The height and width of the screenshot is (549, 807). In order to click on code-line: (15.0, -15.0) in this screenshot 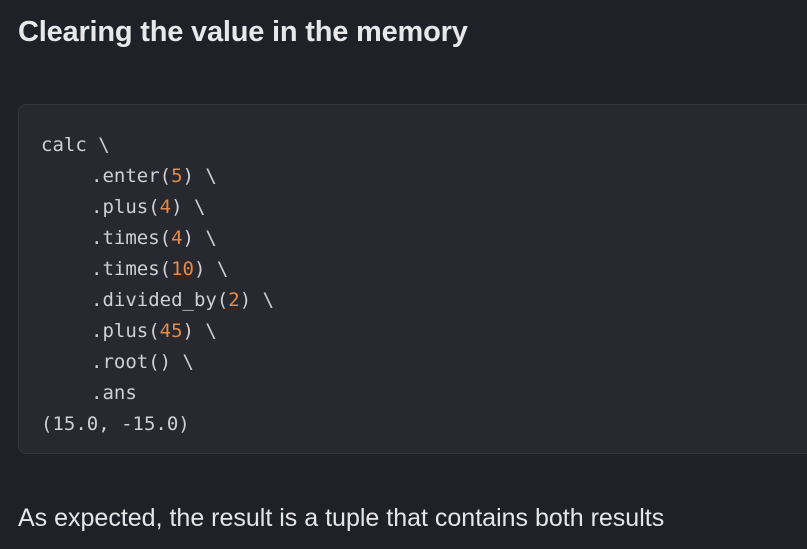, I will do `click(424, 424)`.